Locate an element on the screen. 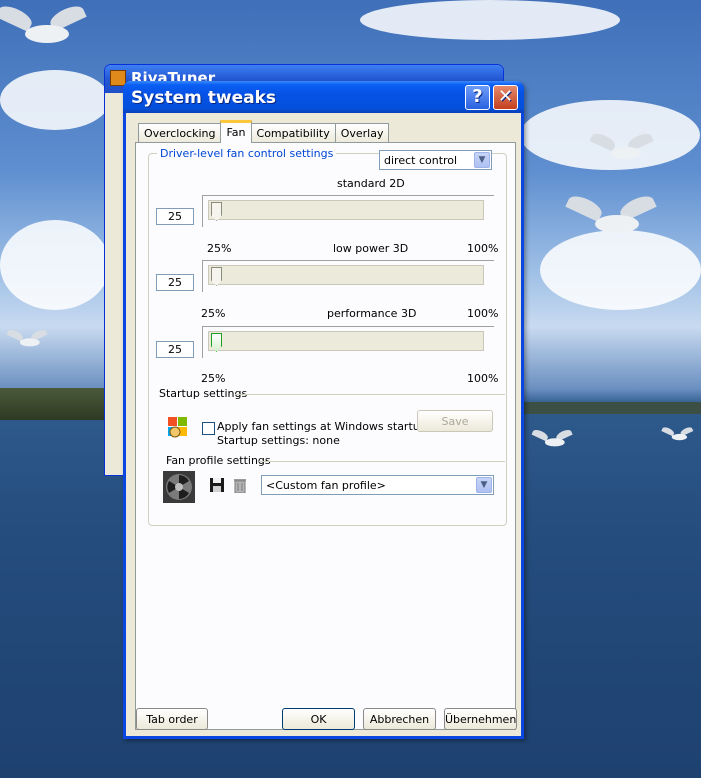 This screenshot has height=778, width=701. windows-startup-icon is located at coordinates (178, 427).